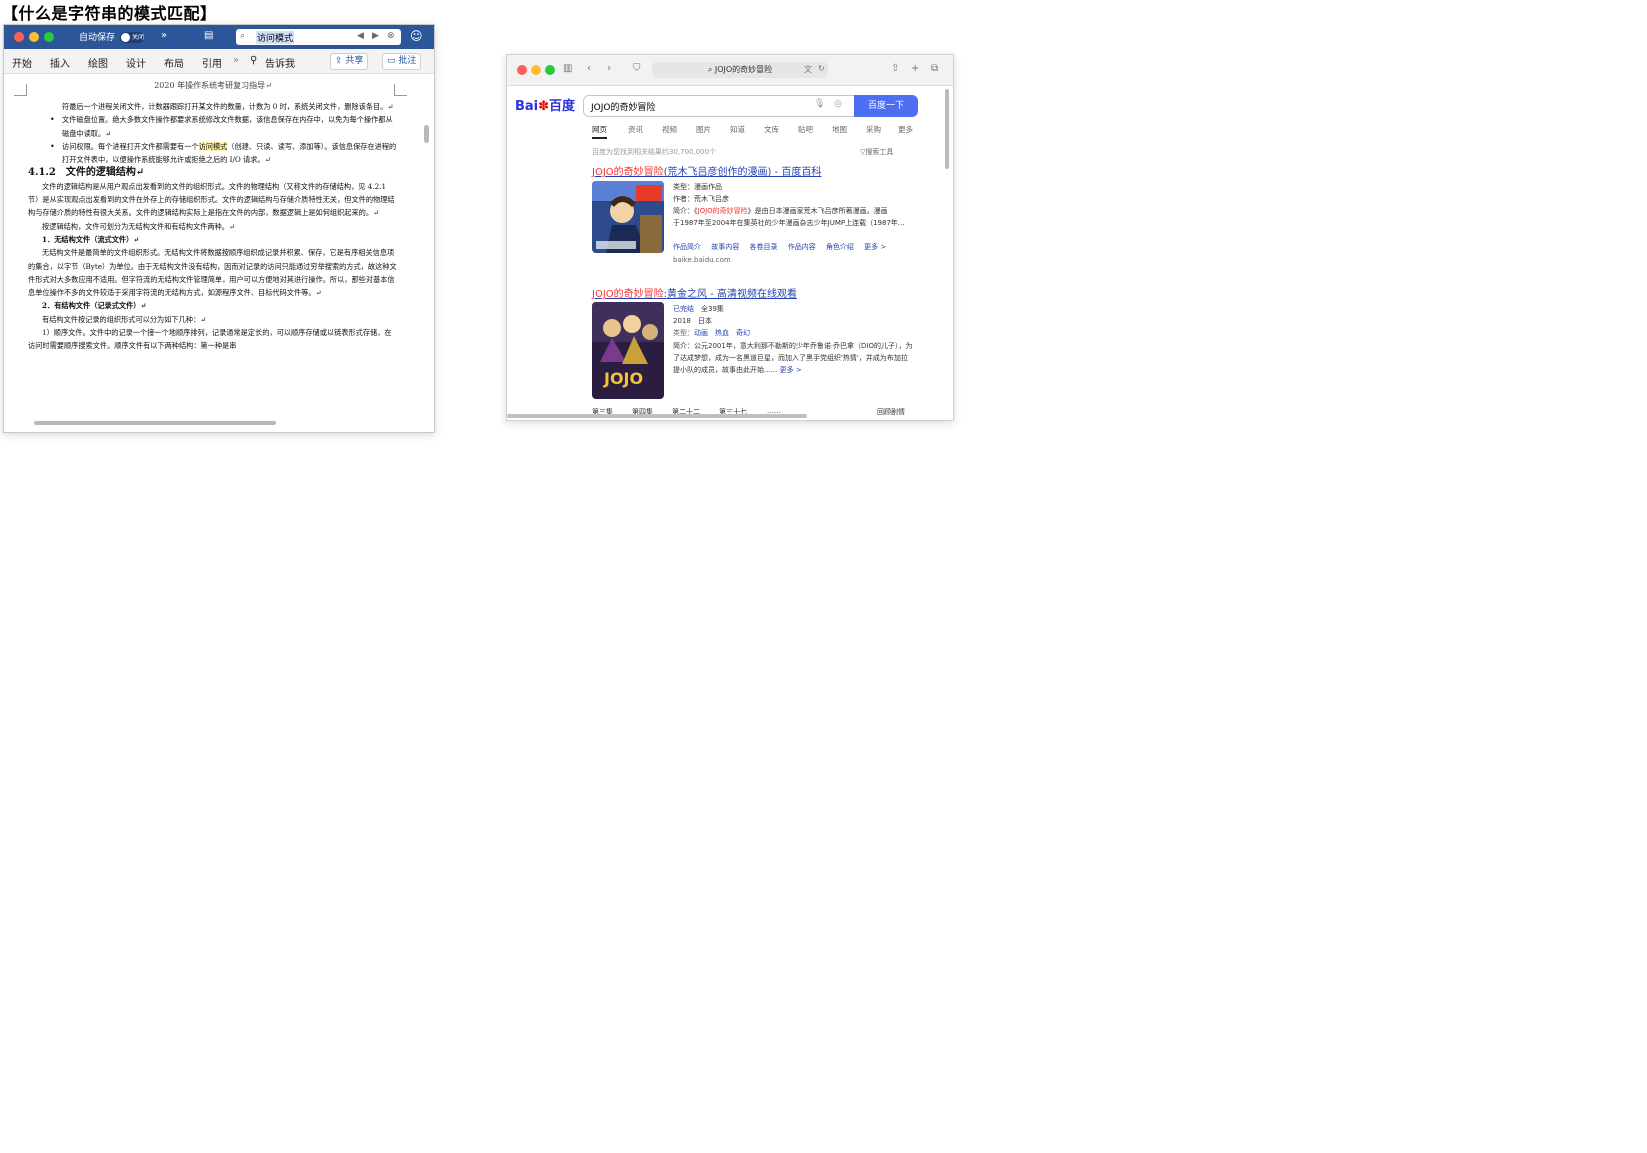  I want to click on result-1-intro-pre: 简介：《, so click(685, 211).